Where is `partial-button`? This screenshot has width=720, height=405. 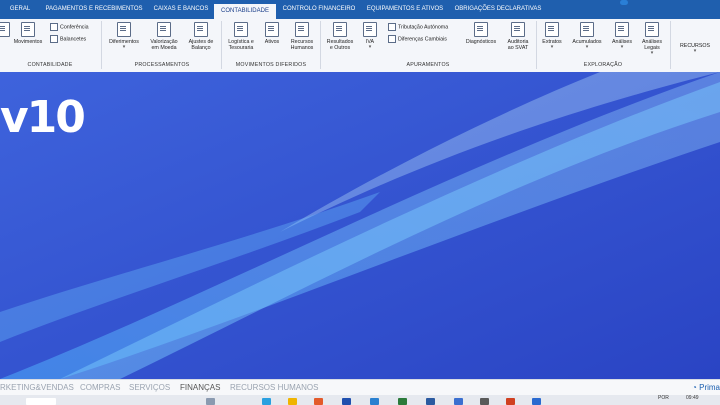
partial-button is located at coordinates (5, 30).